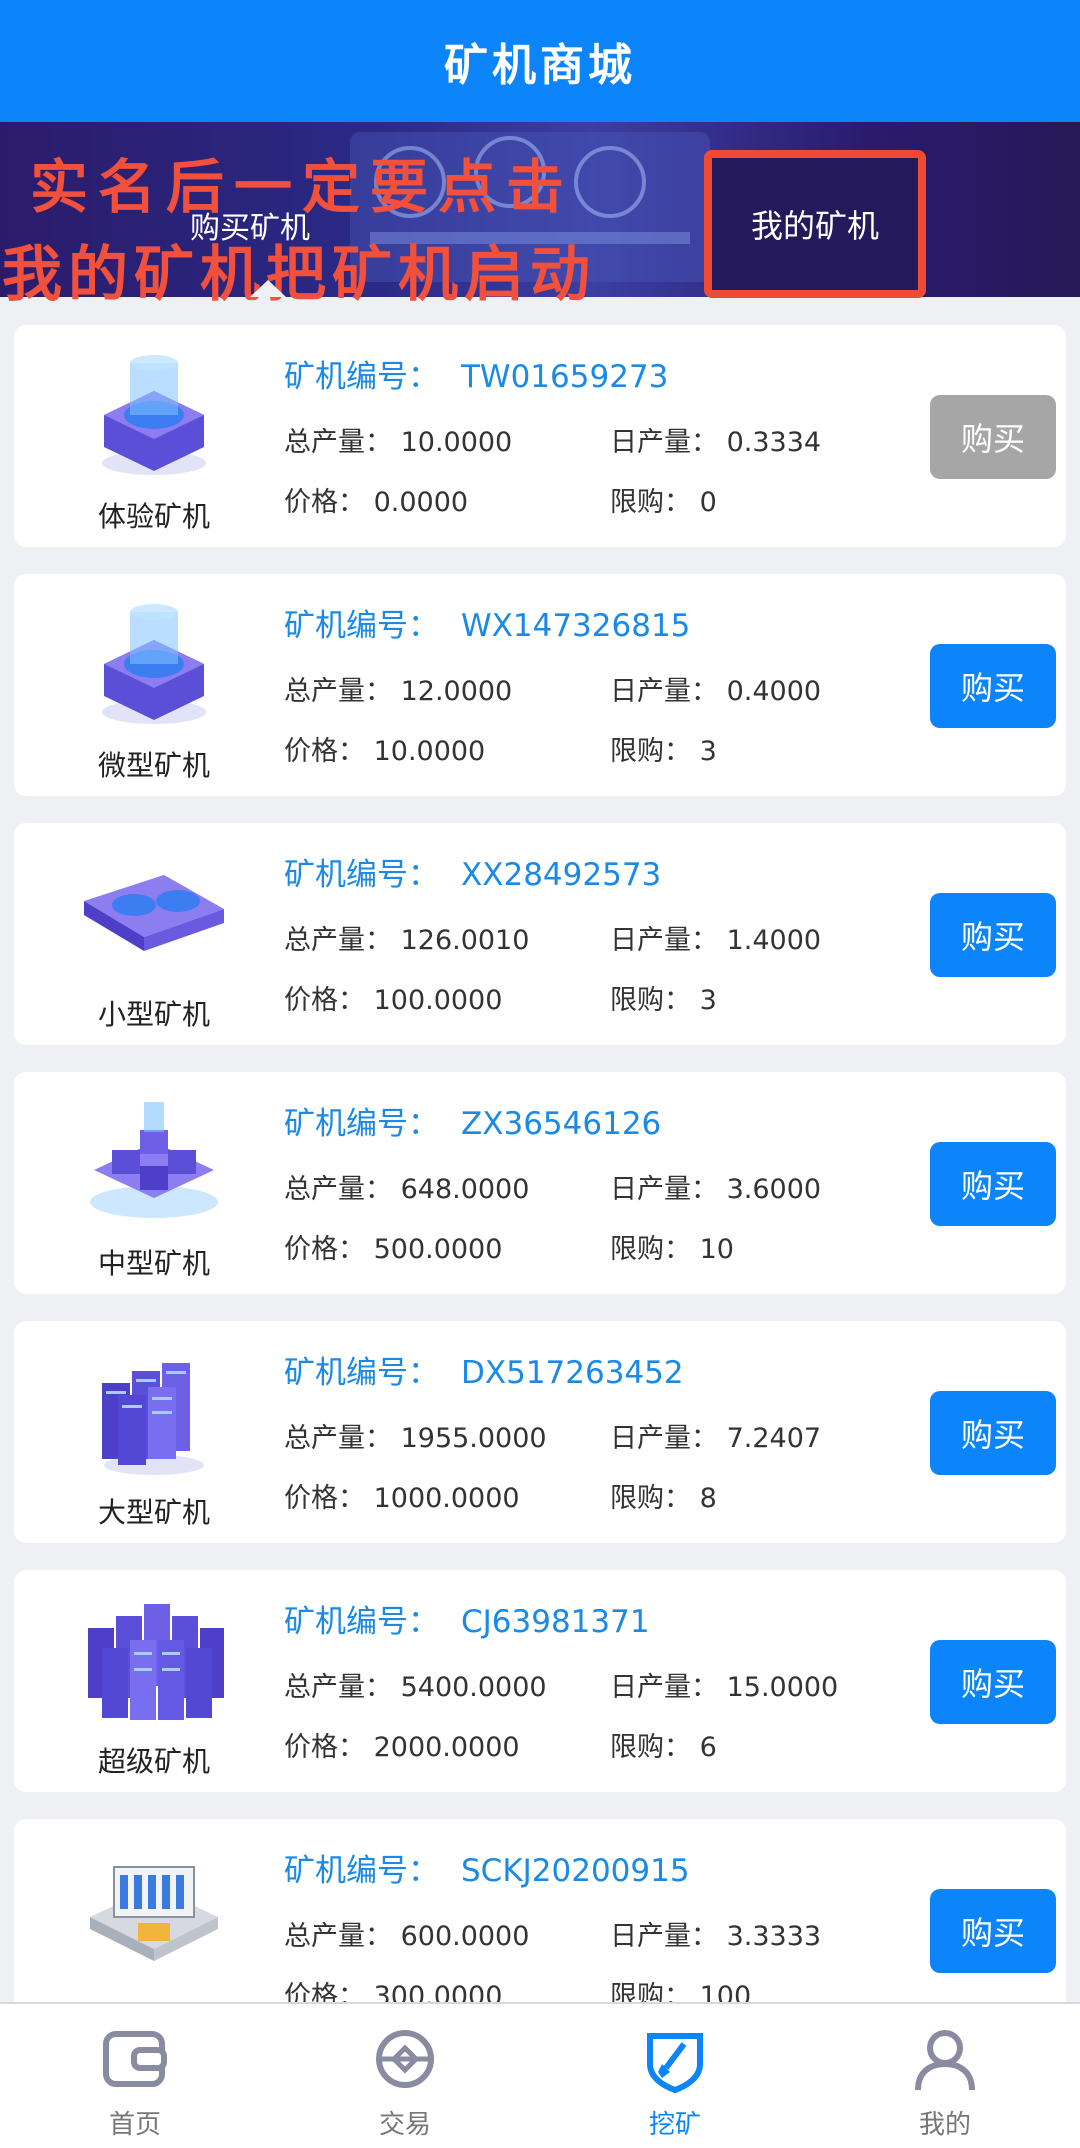 The height and width of the screenshot is (2148, 1080). What do you see at coordinates (552, 937) in the screenshot?
I see `machine-stats-row: 总产量： 126.0010 日产量： 1.4000` at bounding box center [552, 937].